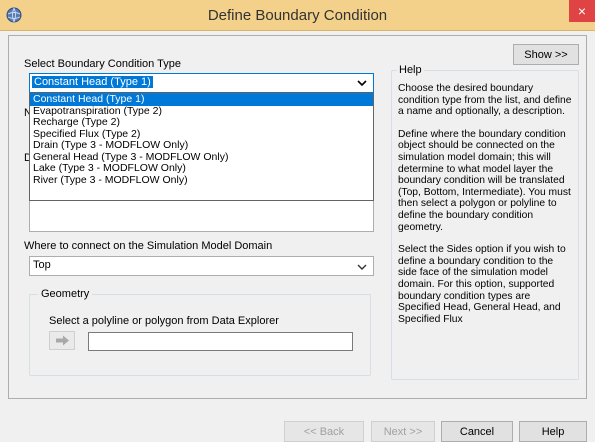 The height and width of the screenshot is (442, 595). I want to click on window-title: Define Boundary Condition, so click(297, 15).